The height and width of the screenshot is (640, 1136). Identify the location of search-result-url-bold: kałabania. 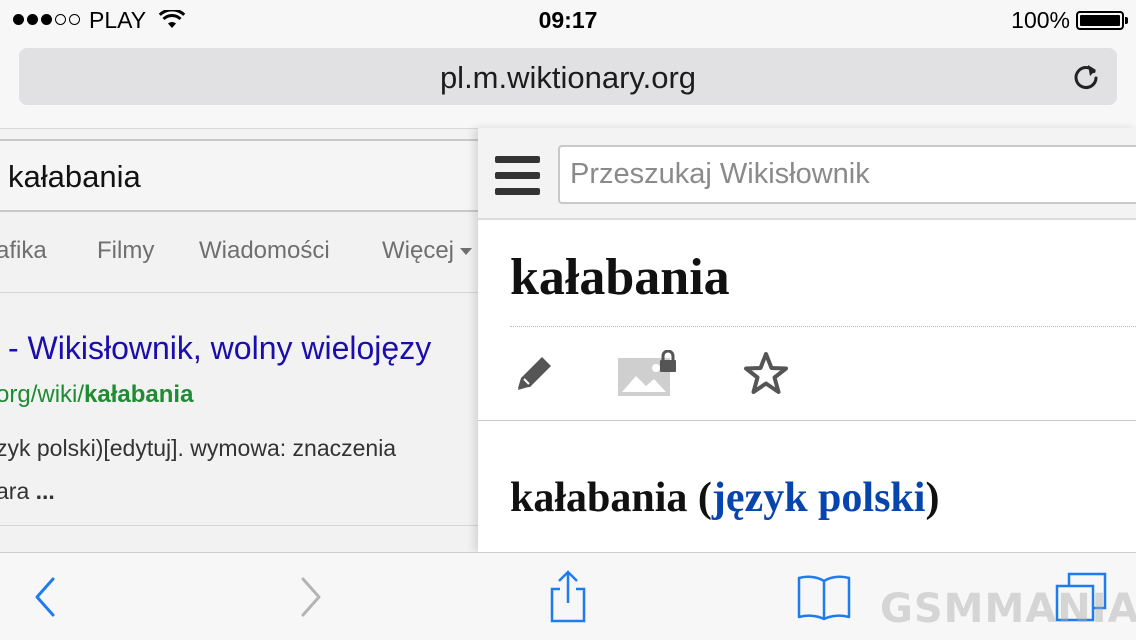
(139, 394).